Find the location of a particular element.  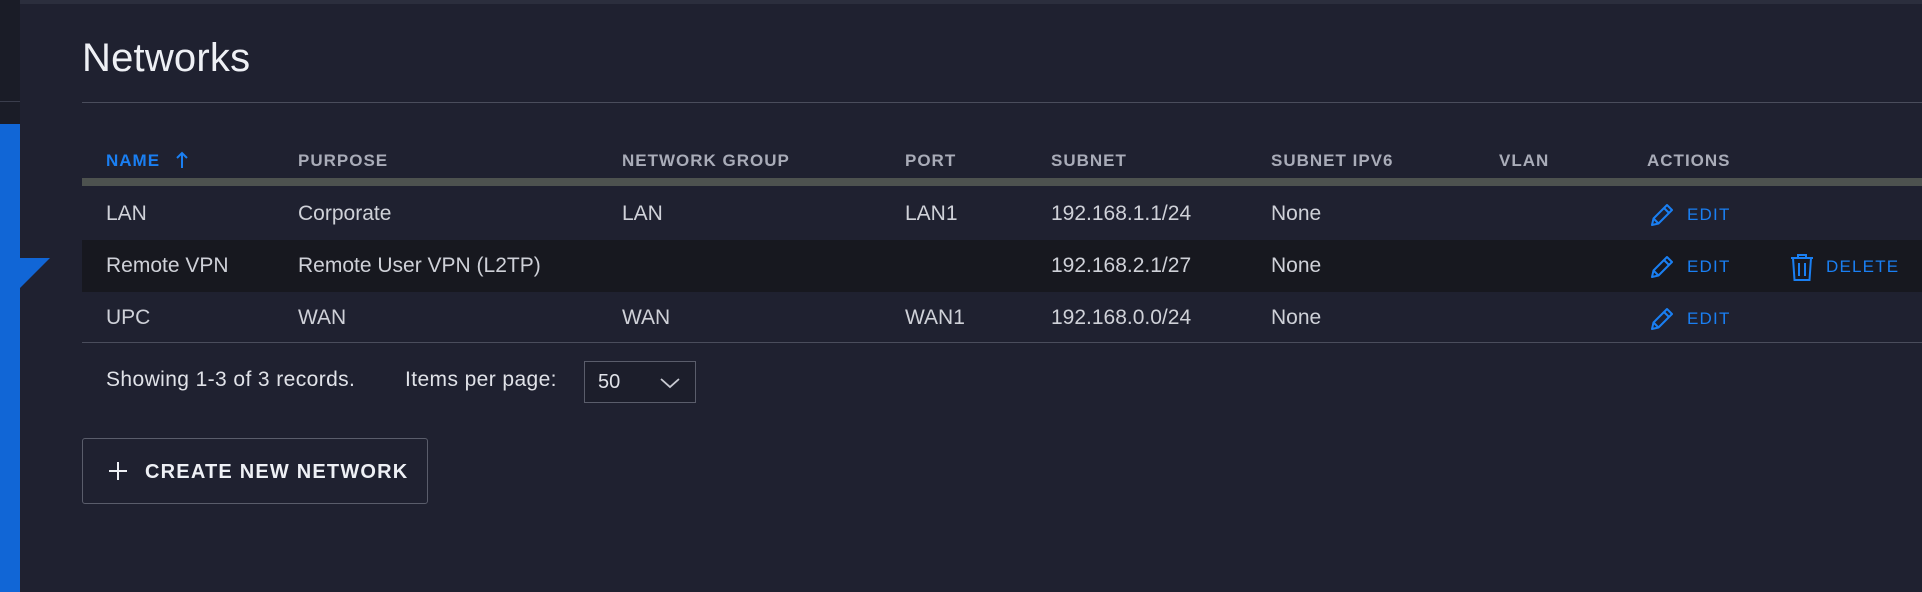

left-nav-active-indicator is located at coordinates (10, 358).